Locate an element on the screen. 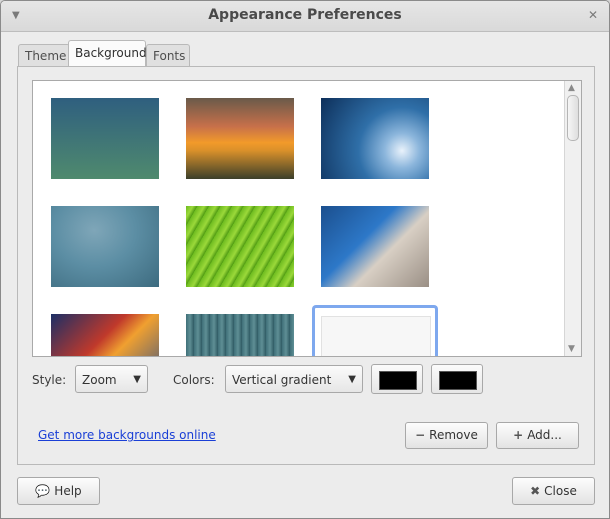  blank-wallpaper-preview is located at coordinates (376, 336).